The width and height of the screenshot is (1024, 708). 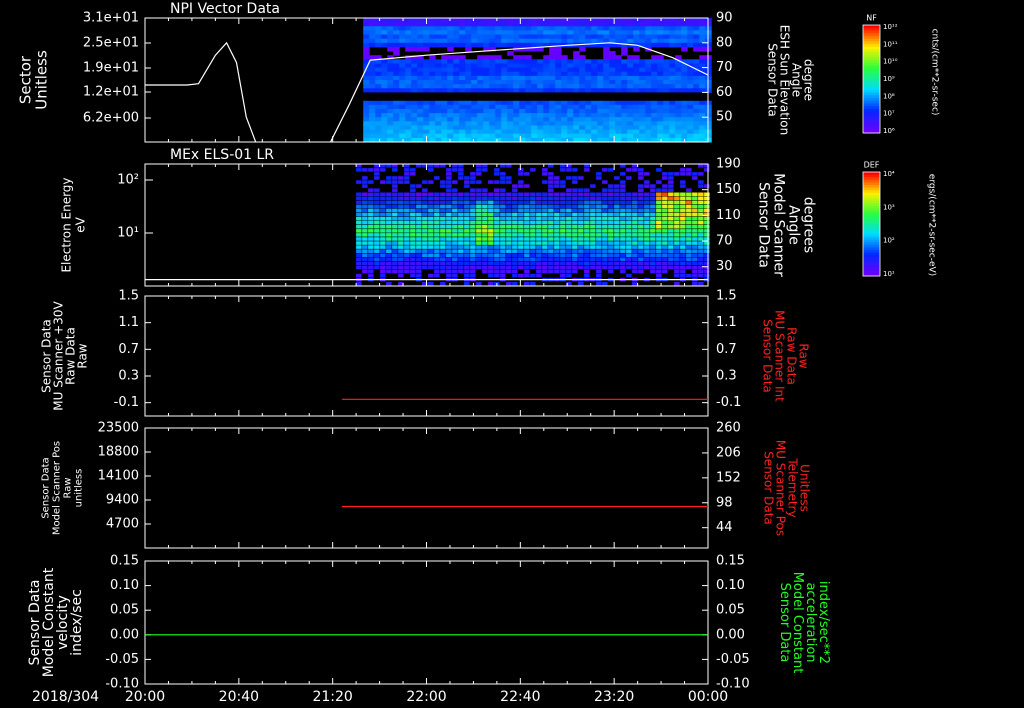 What do you see at coordinates (733, 659) in the screenshot?
I see `y-tick-label-right: -0.05` at bounding box center [733, 659].